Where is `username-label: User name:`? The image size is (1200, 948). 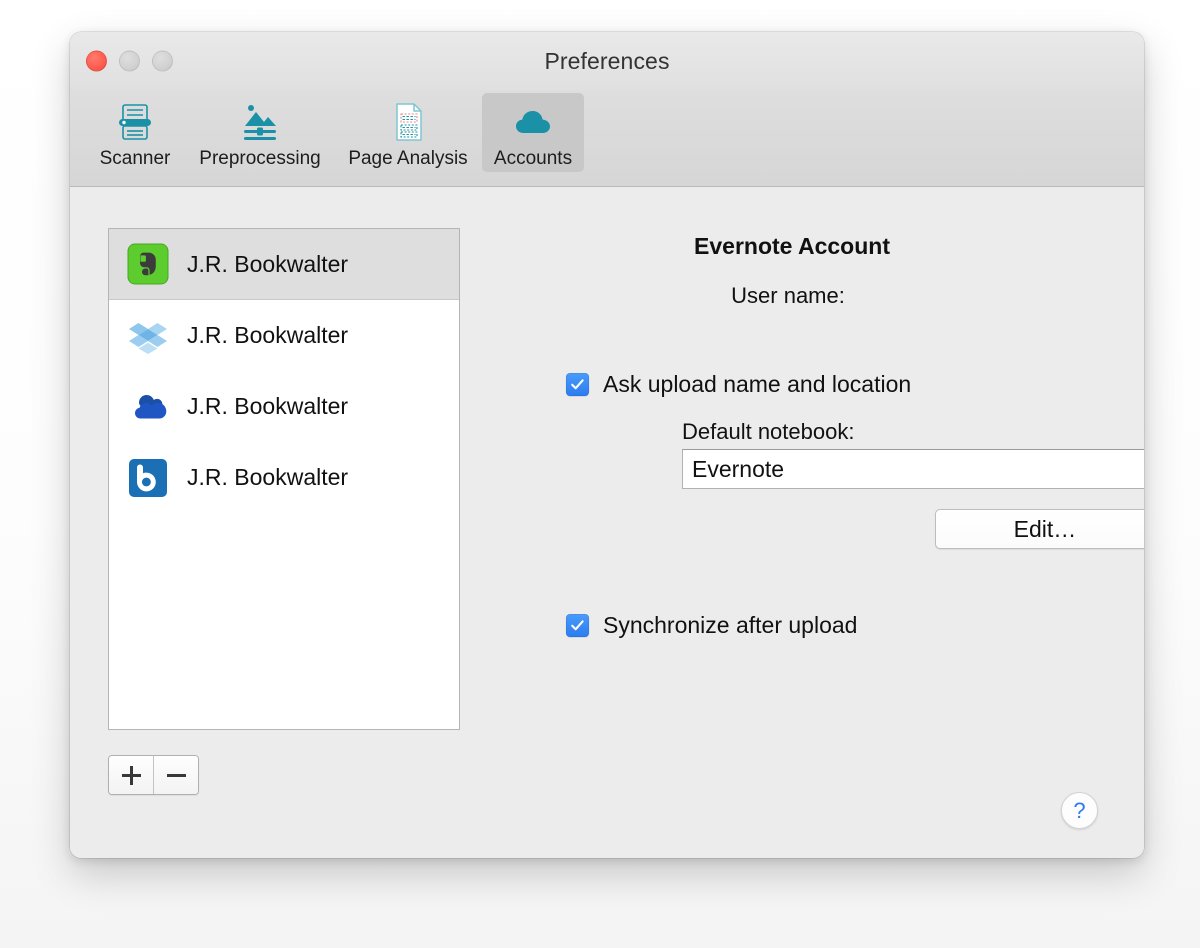 username-label: User name: is located at coordinates (788, 295).